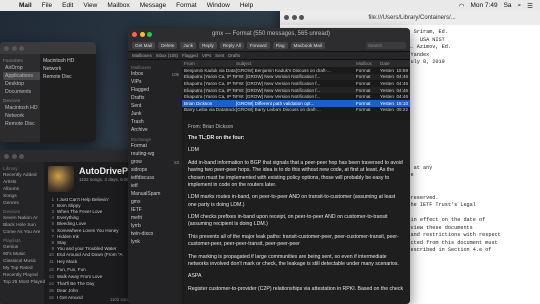 The width and height of the screenshot is (540, 304). What do you see at coordinates (483, 5) in the screenshot?
I see `menu-clock: Mon 7:49` at bounding box center [483, 5].